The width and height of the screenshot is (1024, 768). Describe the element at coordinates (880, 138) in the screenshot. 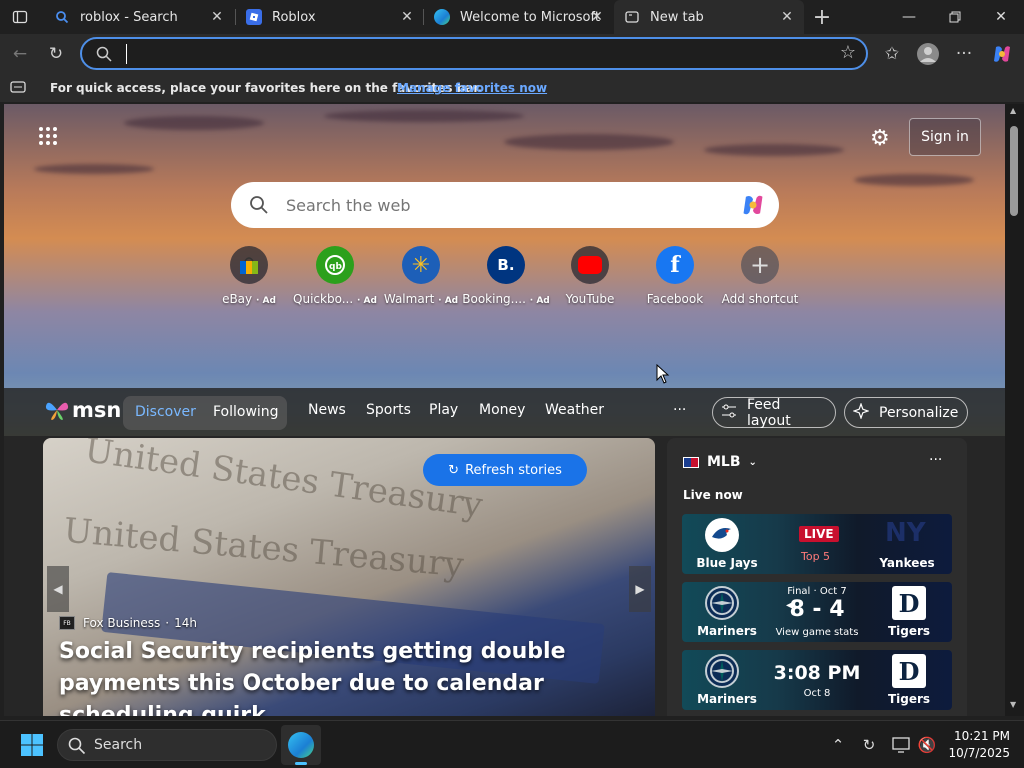

I see `settings-gear-icon: ⚙` at that location.